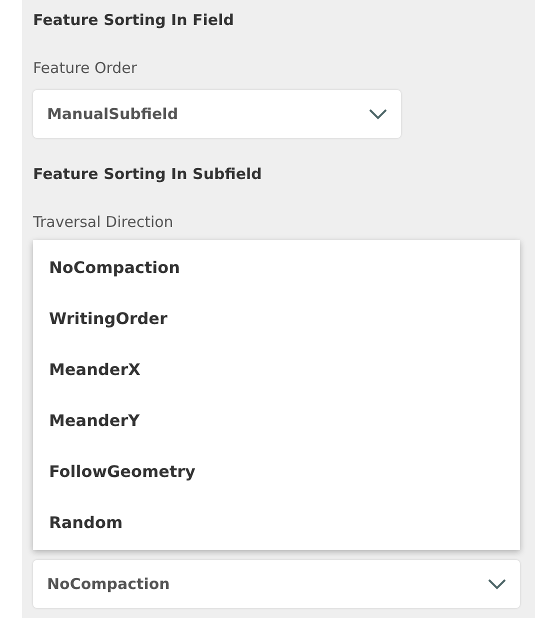 This screenshot has height=618, width=535. What do you see at coordinates (276, 267) in the screenshot?
I see `menu-option: NoCompaction` at bounding box center [276, 267].